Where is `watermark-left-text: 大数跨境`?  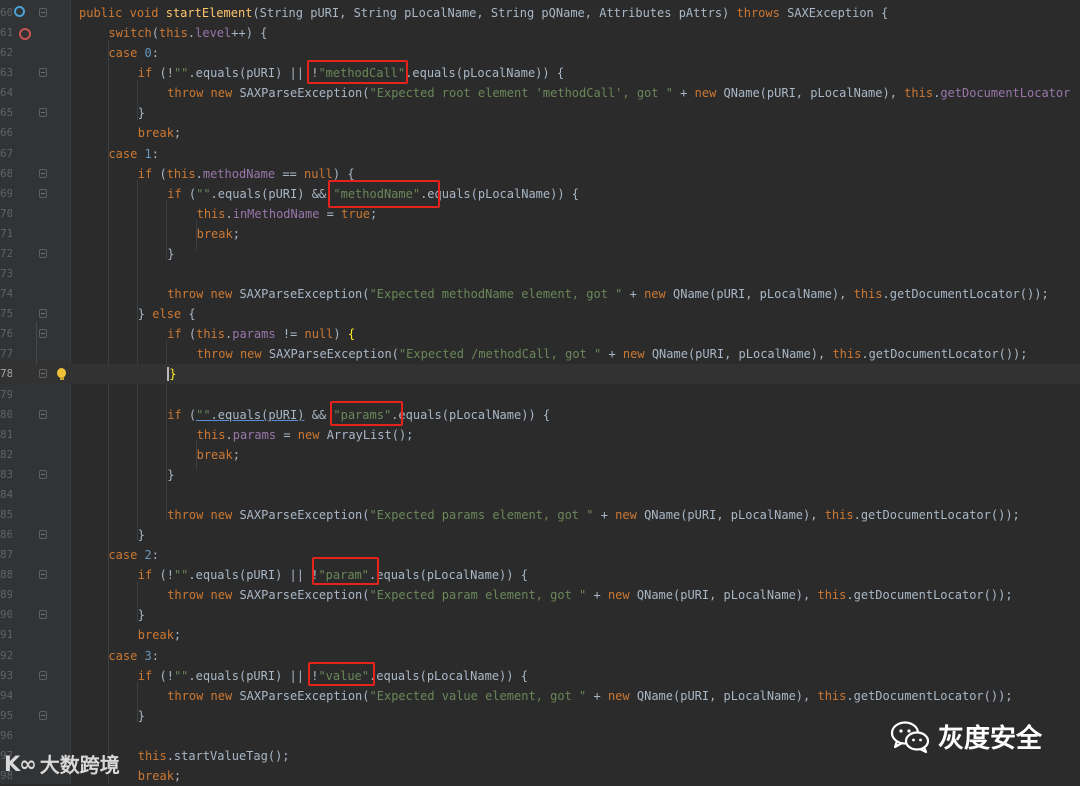
watermark-left-text: 大数跨境 is located at coordinates (79, 765).